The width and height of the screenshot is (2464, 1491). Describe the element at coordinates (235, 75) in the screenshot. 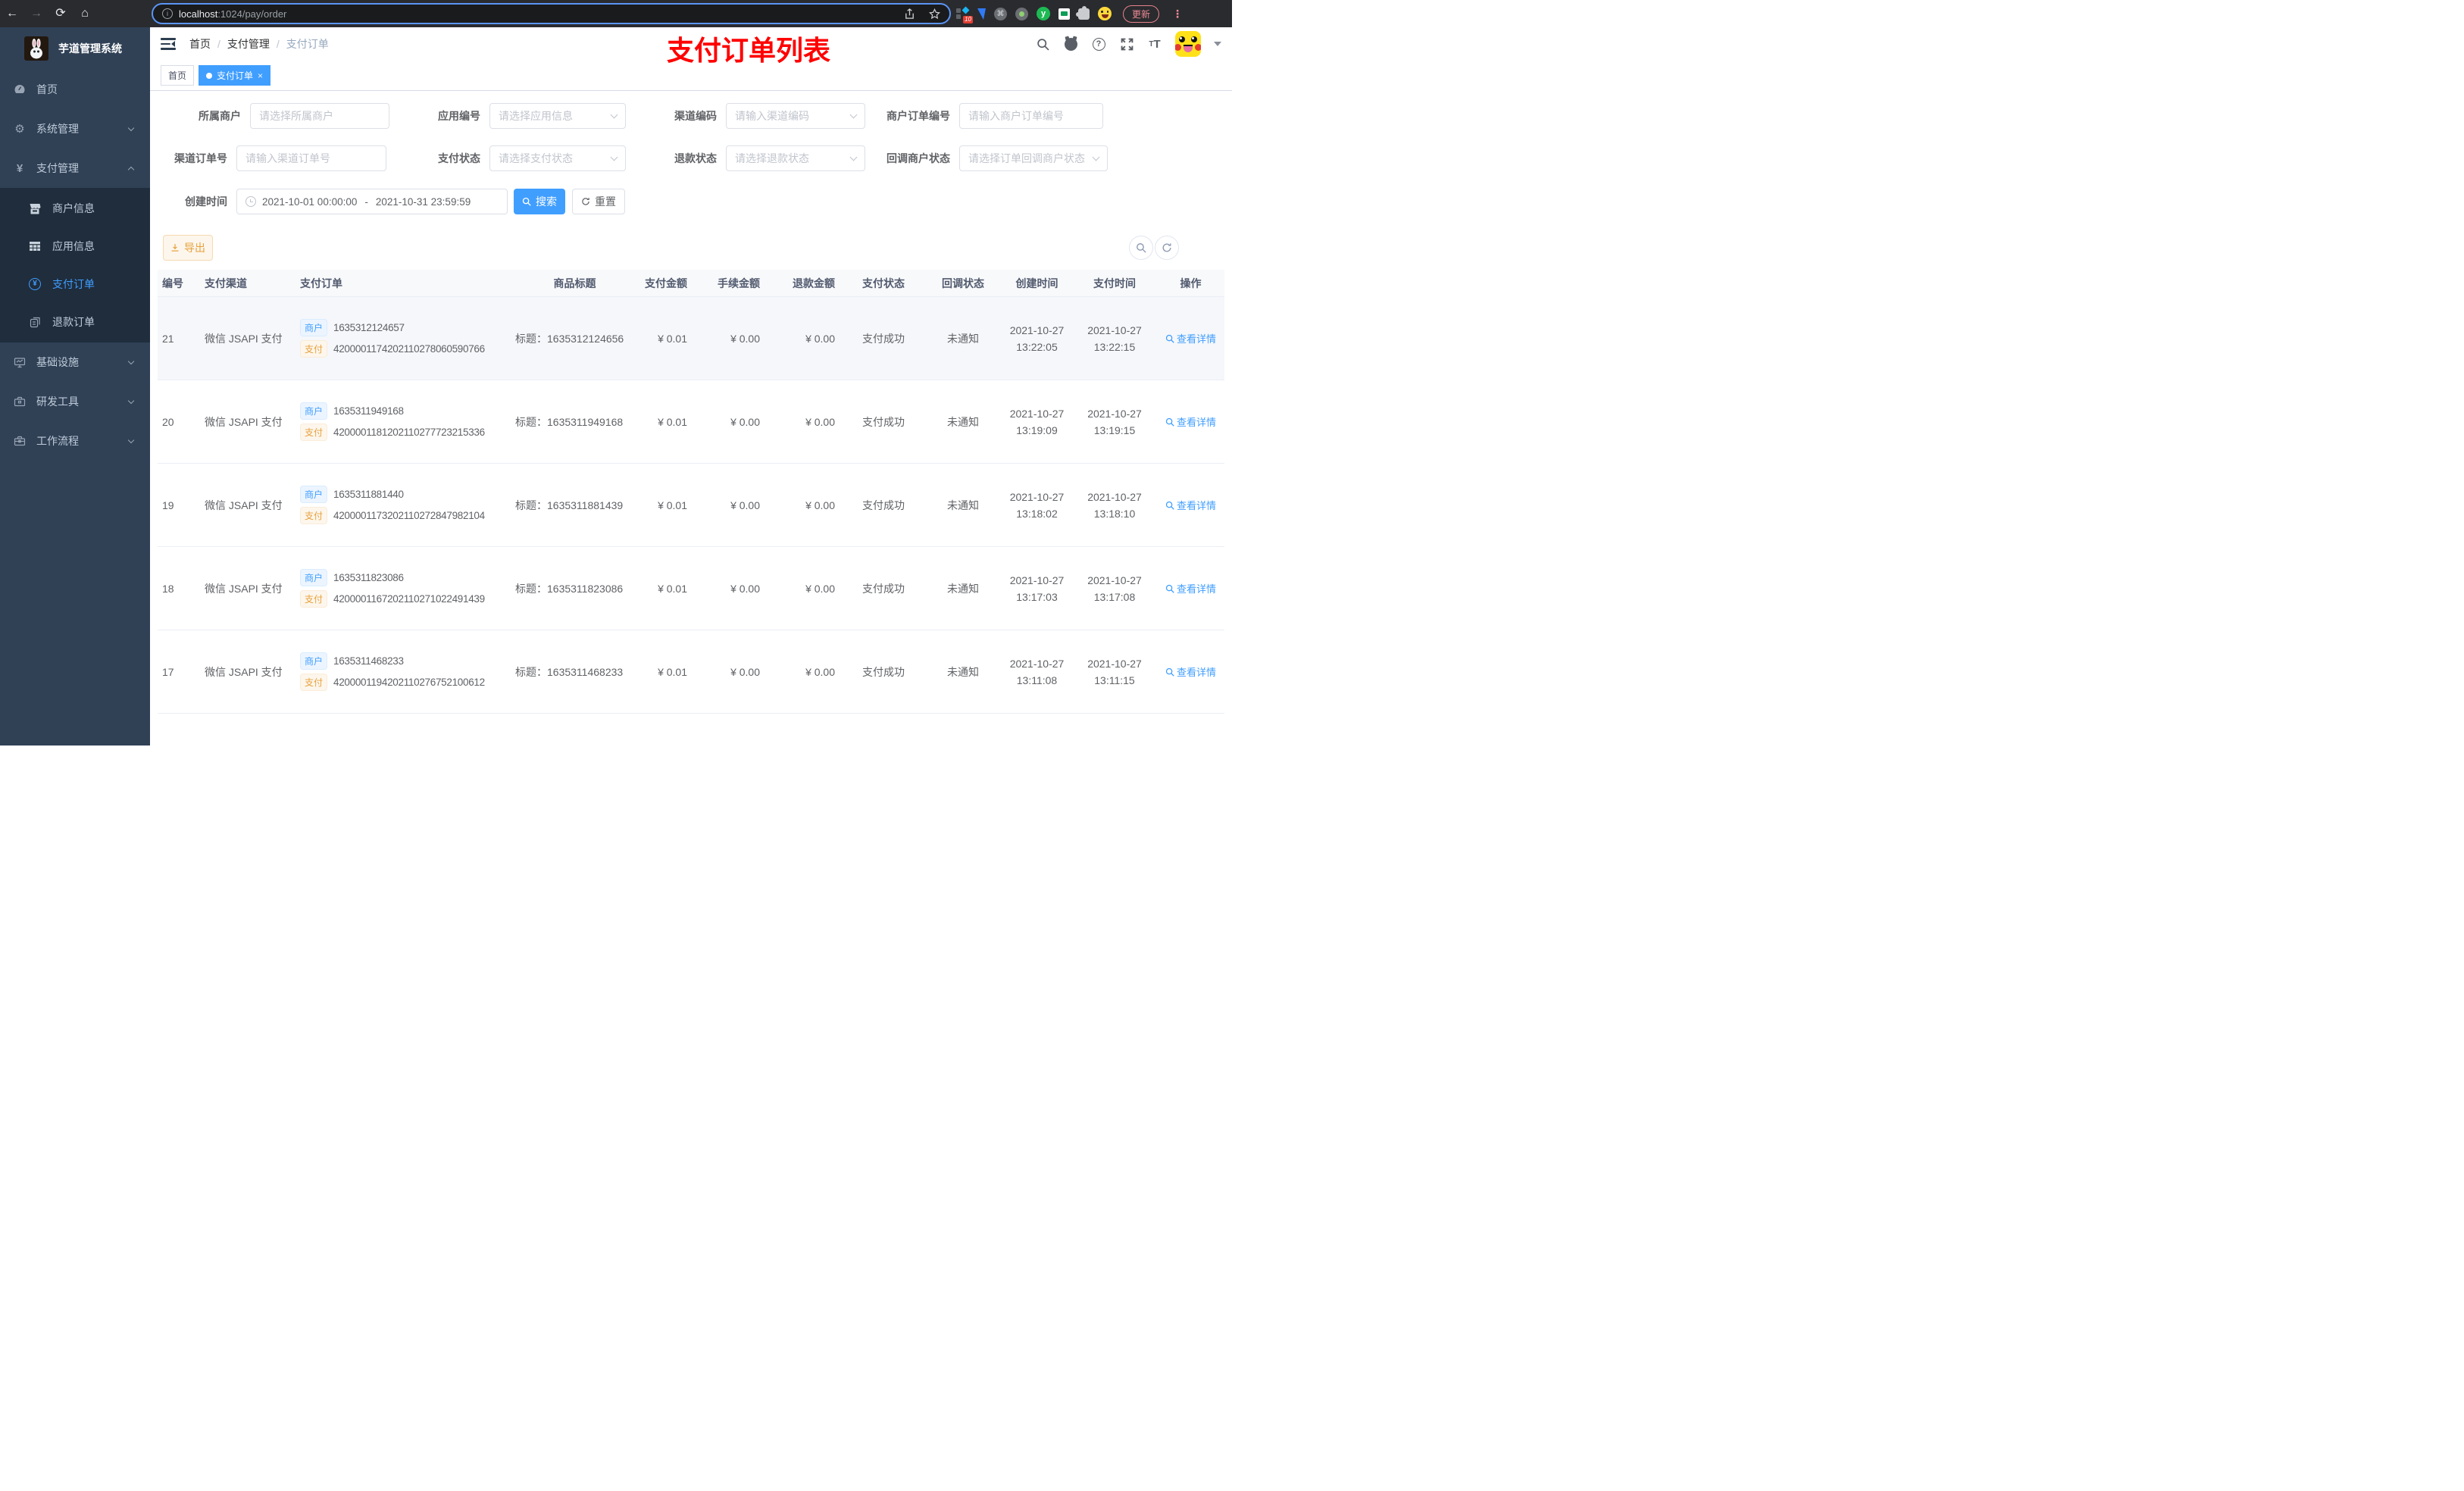

I see `tab-pay-order: 支付订单 ×` at that location.